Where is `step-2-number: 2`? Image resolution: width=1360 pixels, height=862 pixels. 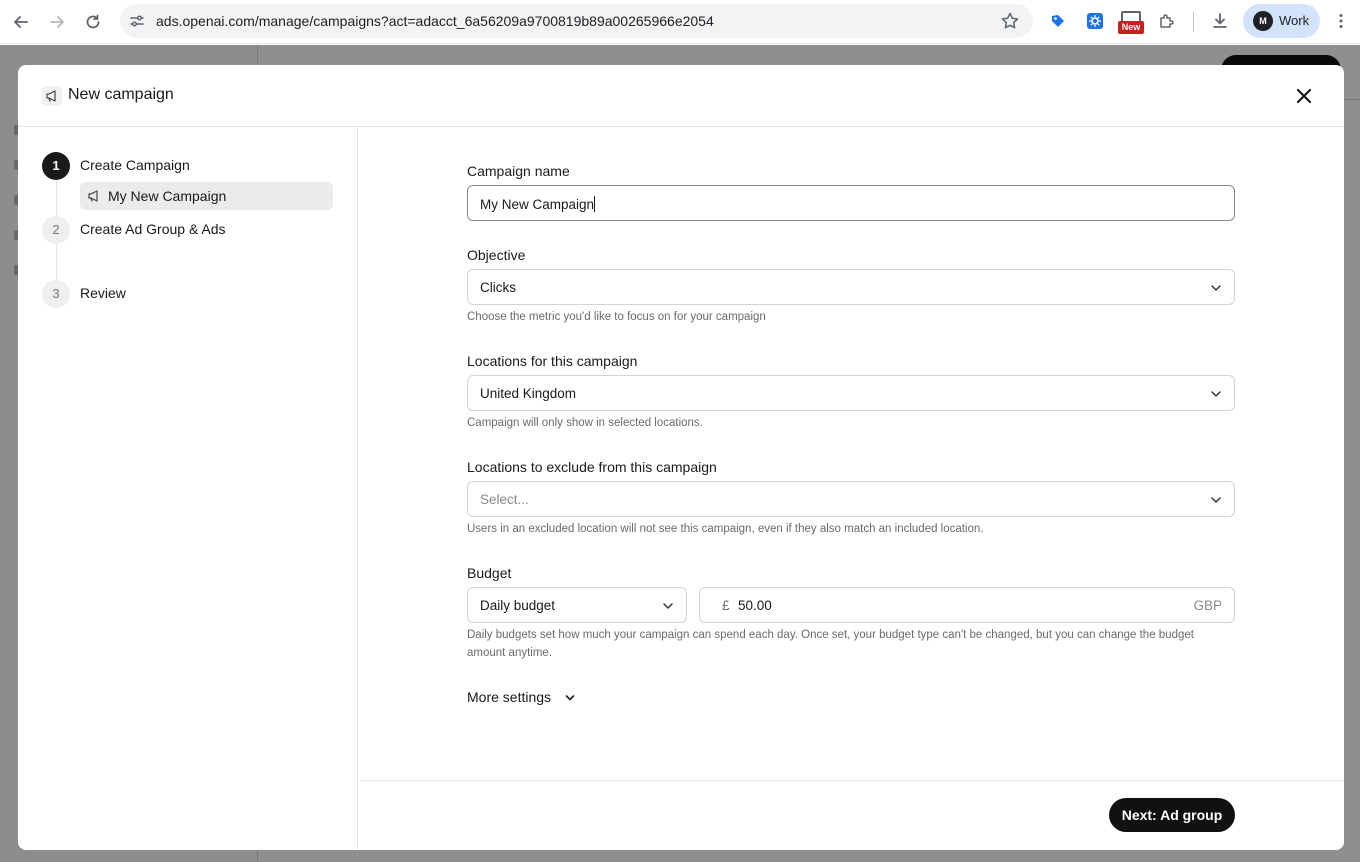
step-2-number: 2 is located at coordinates (56, 230).